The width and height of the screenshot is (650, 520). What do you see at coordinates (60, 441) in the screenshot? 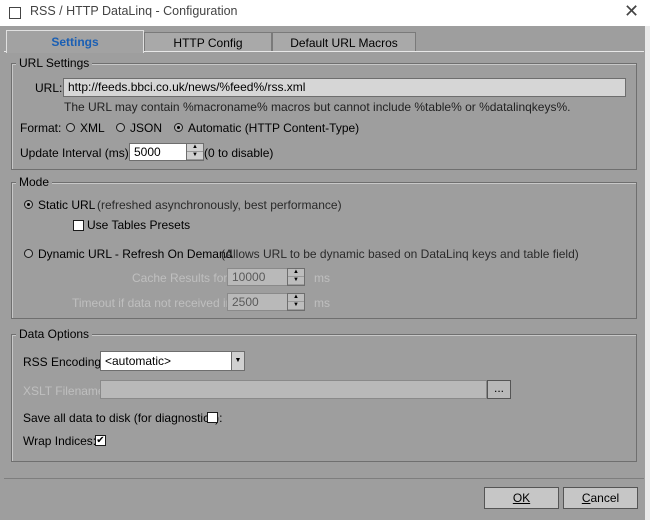
I see `wrap-indices-label: Wrap Indices:` at bounding box center [60, 441].